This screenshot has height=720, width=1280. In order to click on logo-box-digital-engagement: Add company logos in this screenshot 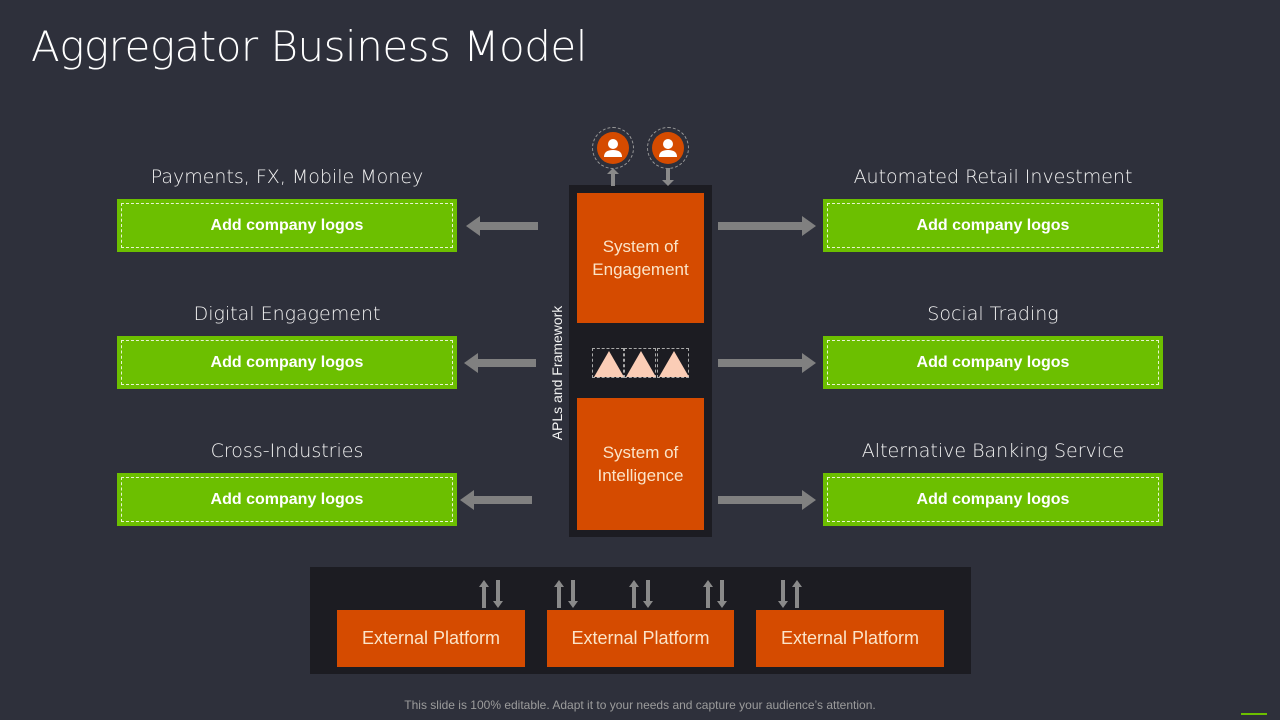, I will do `click(287, 362)`.